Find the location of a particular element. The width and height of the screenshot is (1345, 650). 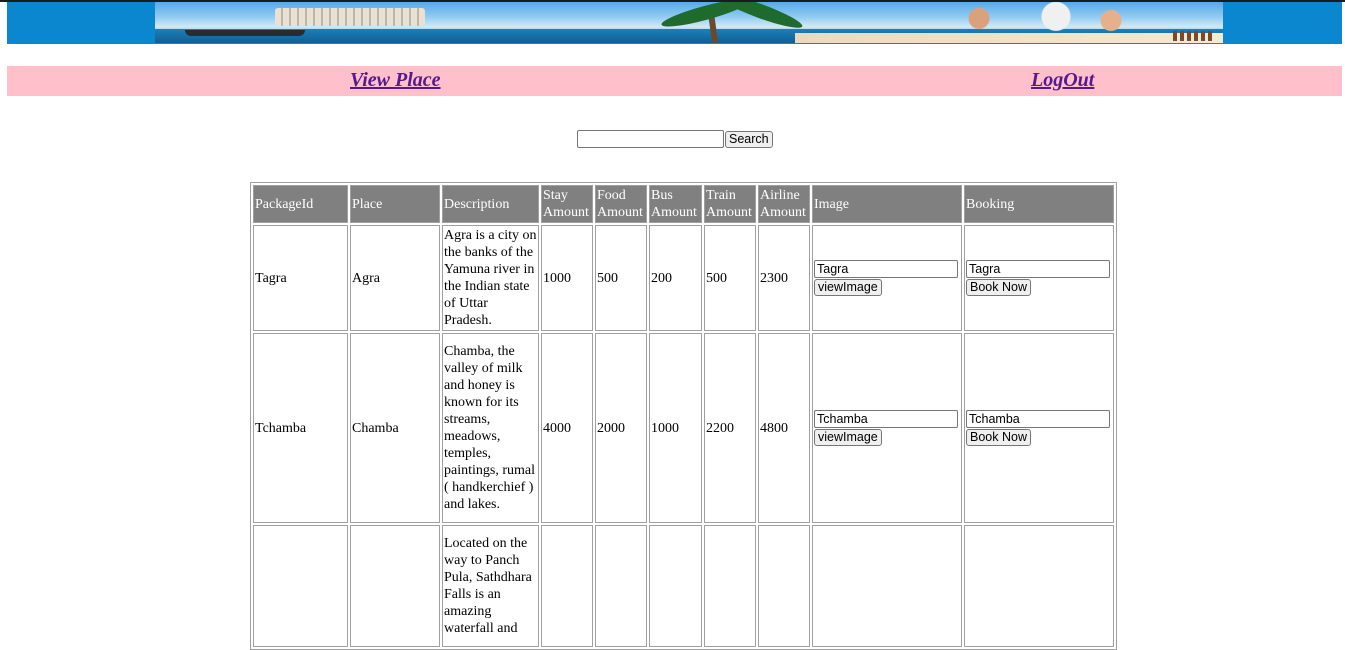

header-airline-amount: Airline Amount is located at coordinates (784, 204).